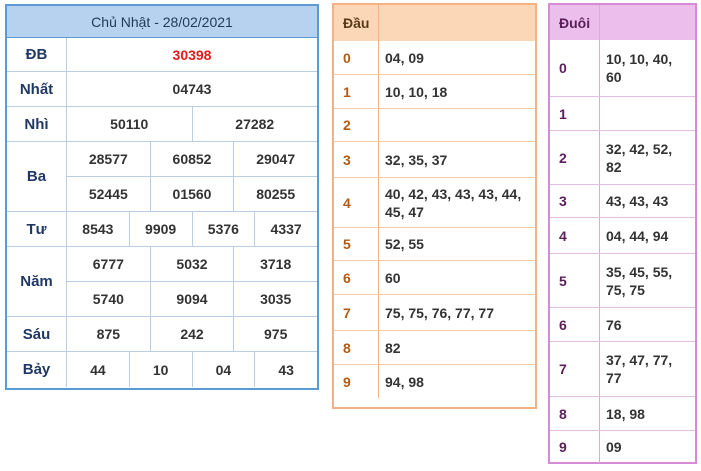 This screenshot has width=701, height=471. What do you see at coordinates (98, 229) in the screenshot?
I see `prize-number: 8543` at bounding box center [98, 229].